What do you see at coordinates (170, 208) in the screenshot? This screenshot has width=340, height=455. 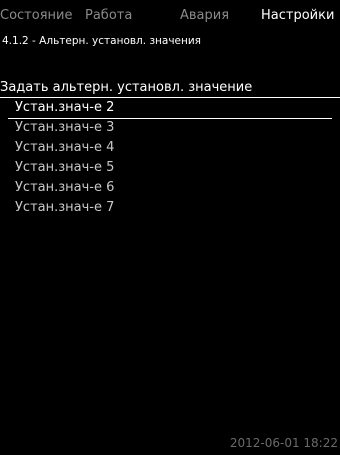 I see `list-item-setpoint-7: Устан.знач-е 7` at bounding box center [170, 208].